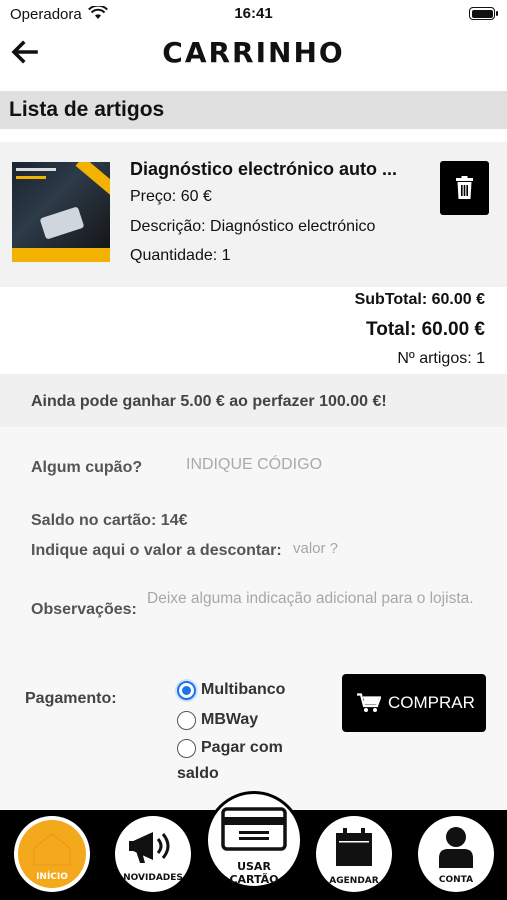 This screenshot has height=900, width=507. I want to click on product-description: Descrição: Diagnóstico electrónico, so click(253, 226).